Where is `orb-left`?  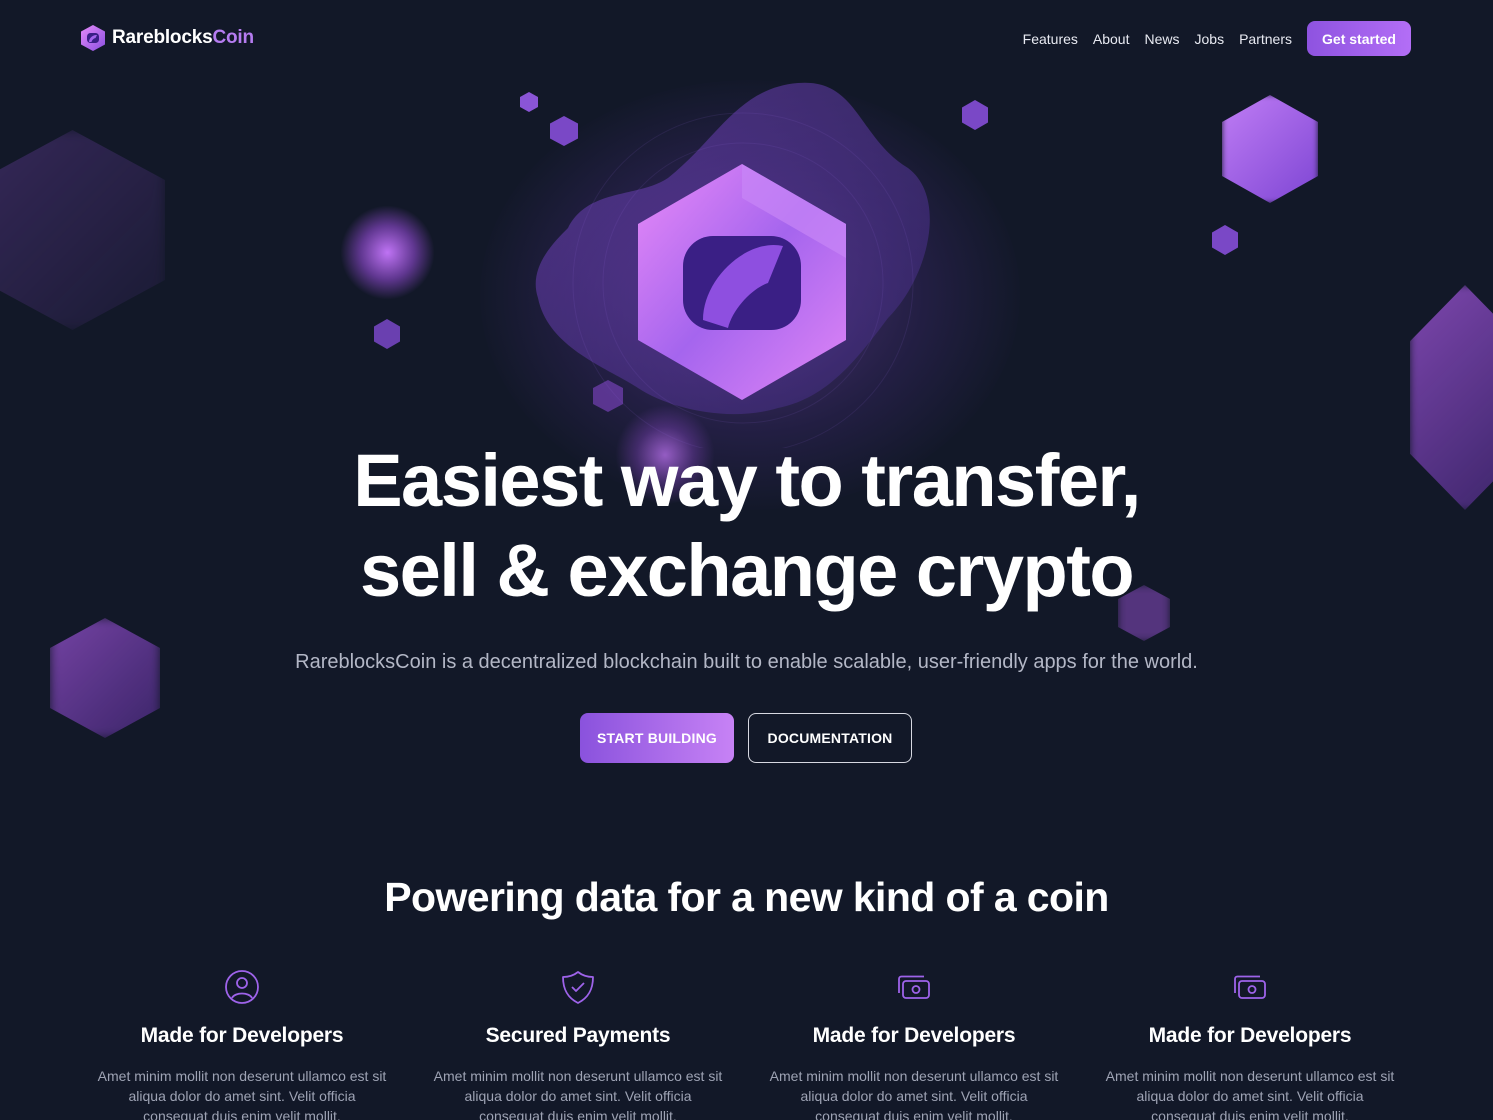 orb-left is located at coordinates (387, 252).